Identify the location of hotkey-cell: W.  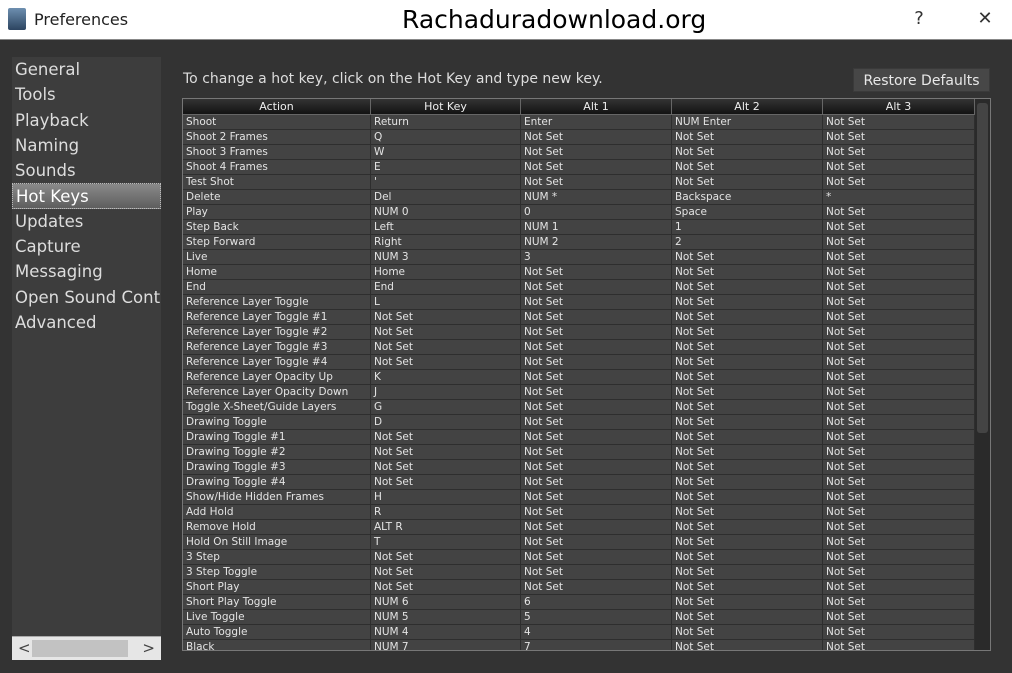
(446, 152).